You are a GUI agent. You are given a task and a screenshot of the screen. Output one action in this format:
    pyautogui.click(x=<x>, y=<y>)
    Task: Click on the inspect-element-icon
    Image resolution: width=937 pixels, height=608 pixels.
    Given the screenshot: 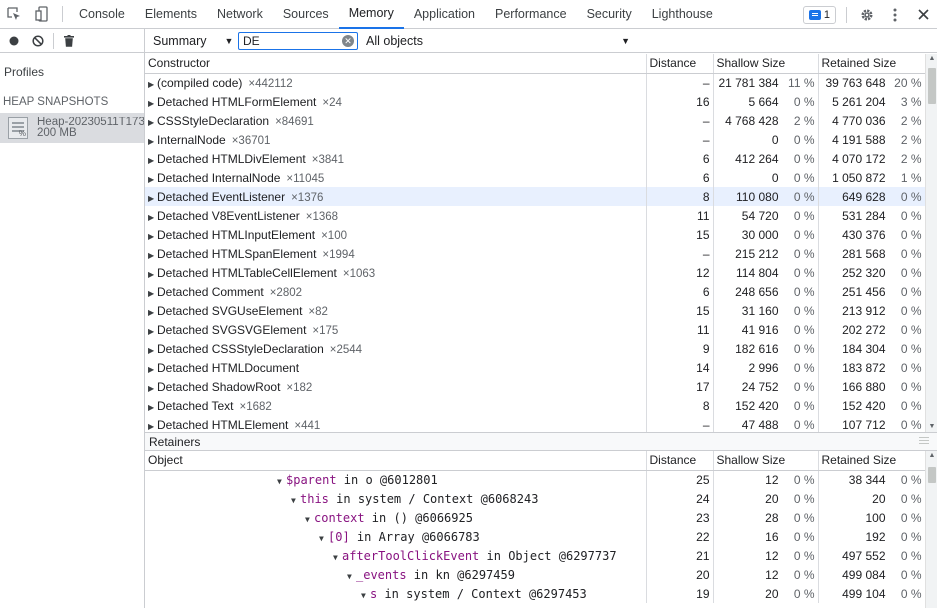 What is the action you would take?
    pyautogui.click(x=14, y=14)
    